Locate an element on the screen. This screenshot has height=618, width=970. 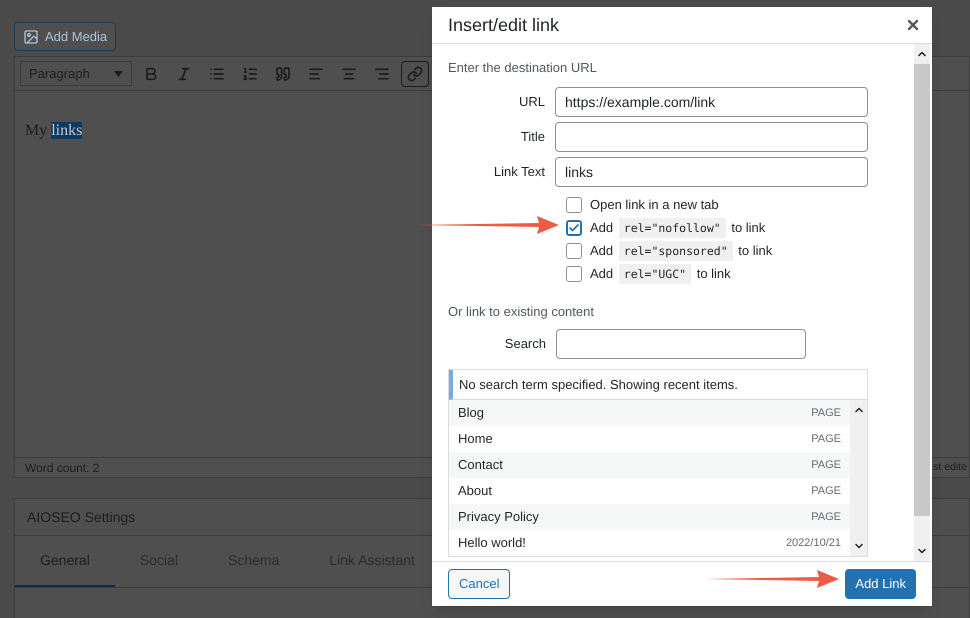
cancel-button: Cancel is located at coordinates (479, 584).